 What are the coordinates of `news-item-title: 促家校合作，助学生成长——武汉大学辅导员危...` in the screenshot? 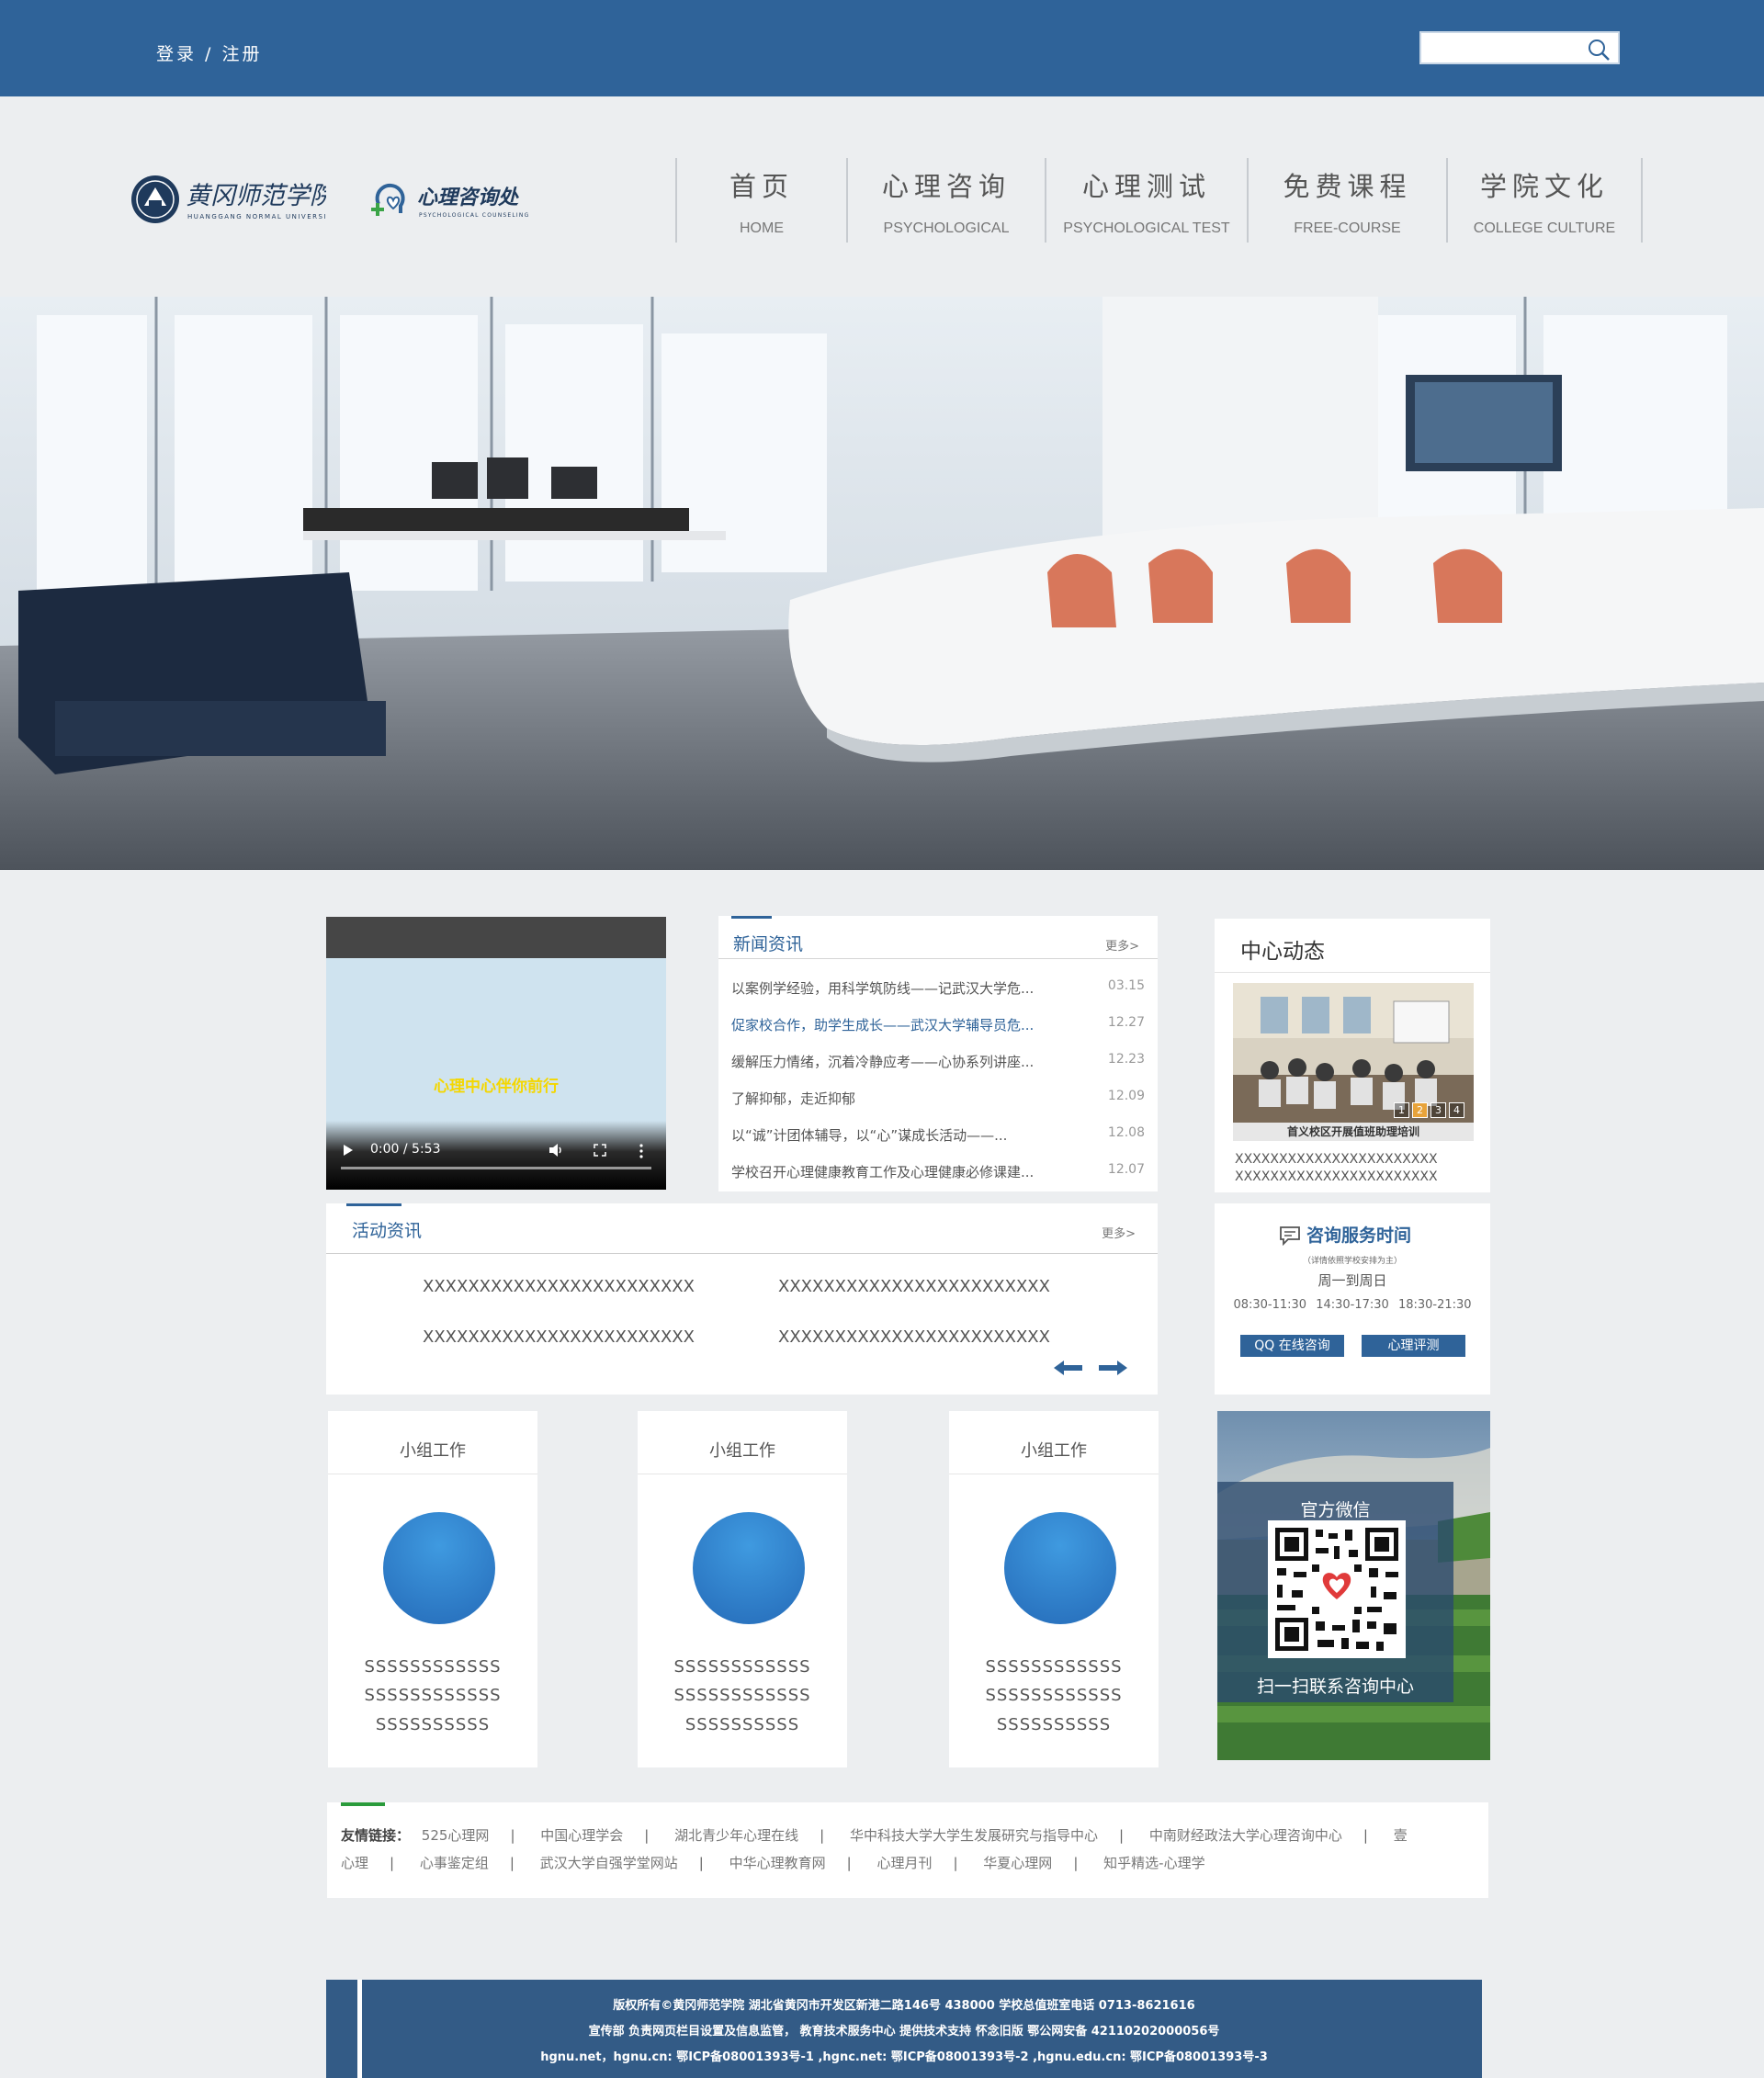 It's located at (883, 1025).